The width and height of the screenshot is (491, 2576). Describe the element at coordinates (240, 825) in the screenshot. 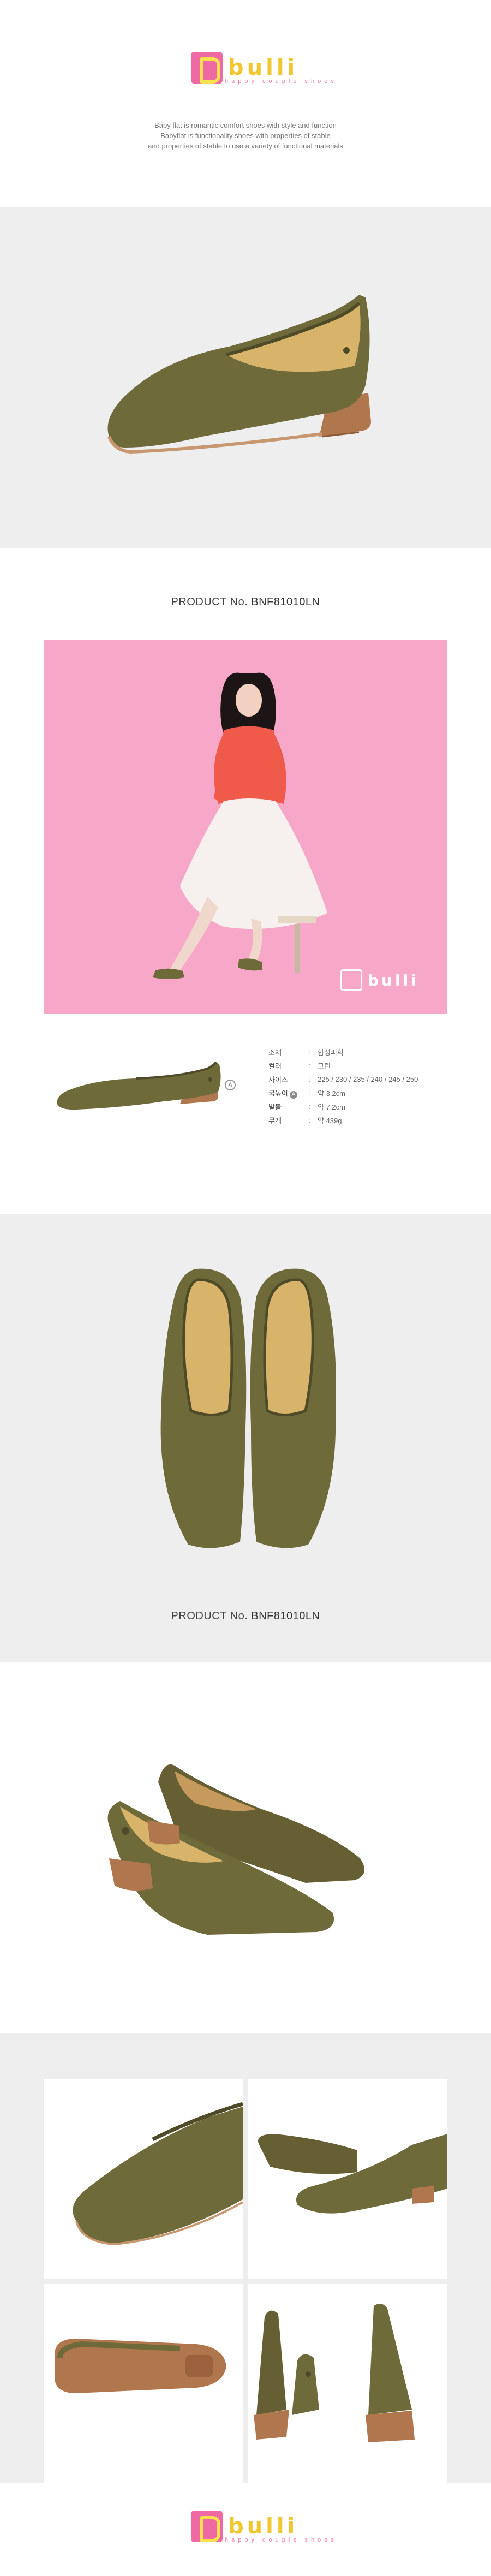

I see `model-illustration` at that location.